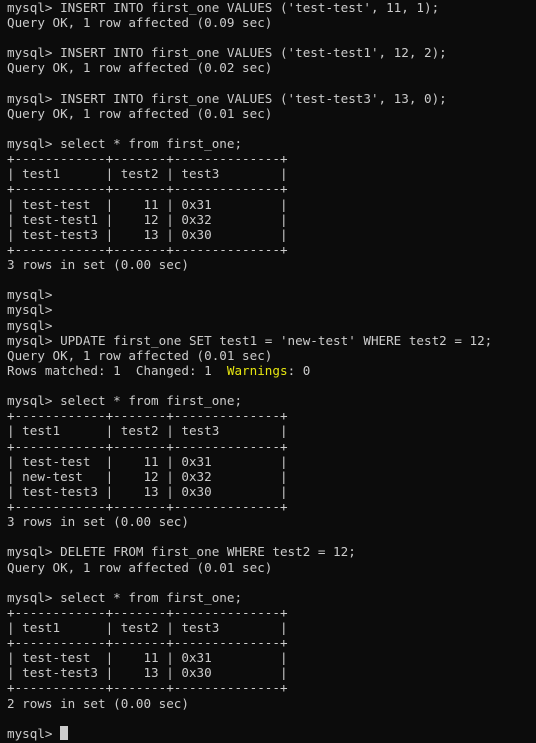 The image size is (536, 743). I want to click on terminal-line: Query OK, 1 row affected (0.02 sec), so click(140, 67).